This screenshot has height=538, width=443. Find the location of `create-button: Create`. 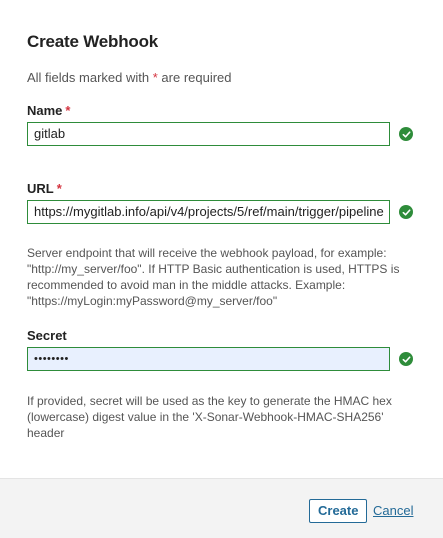

create-button: Create is located at coordinates (338, 511).